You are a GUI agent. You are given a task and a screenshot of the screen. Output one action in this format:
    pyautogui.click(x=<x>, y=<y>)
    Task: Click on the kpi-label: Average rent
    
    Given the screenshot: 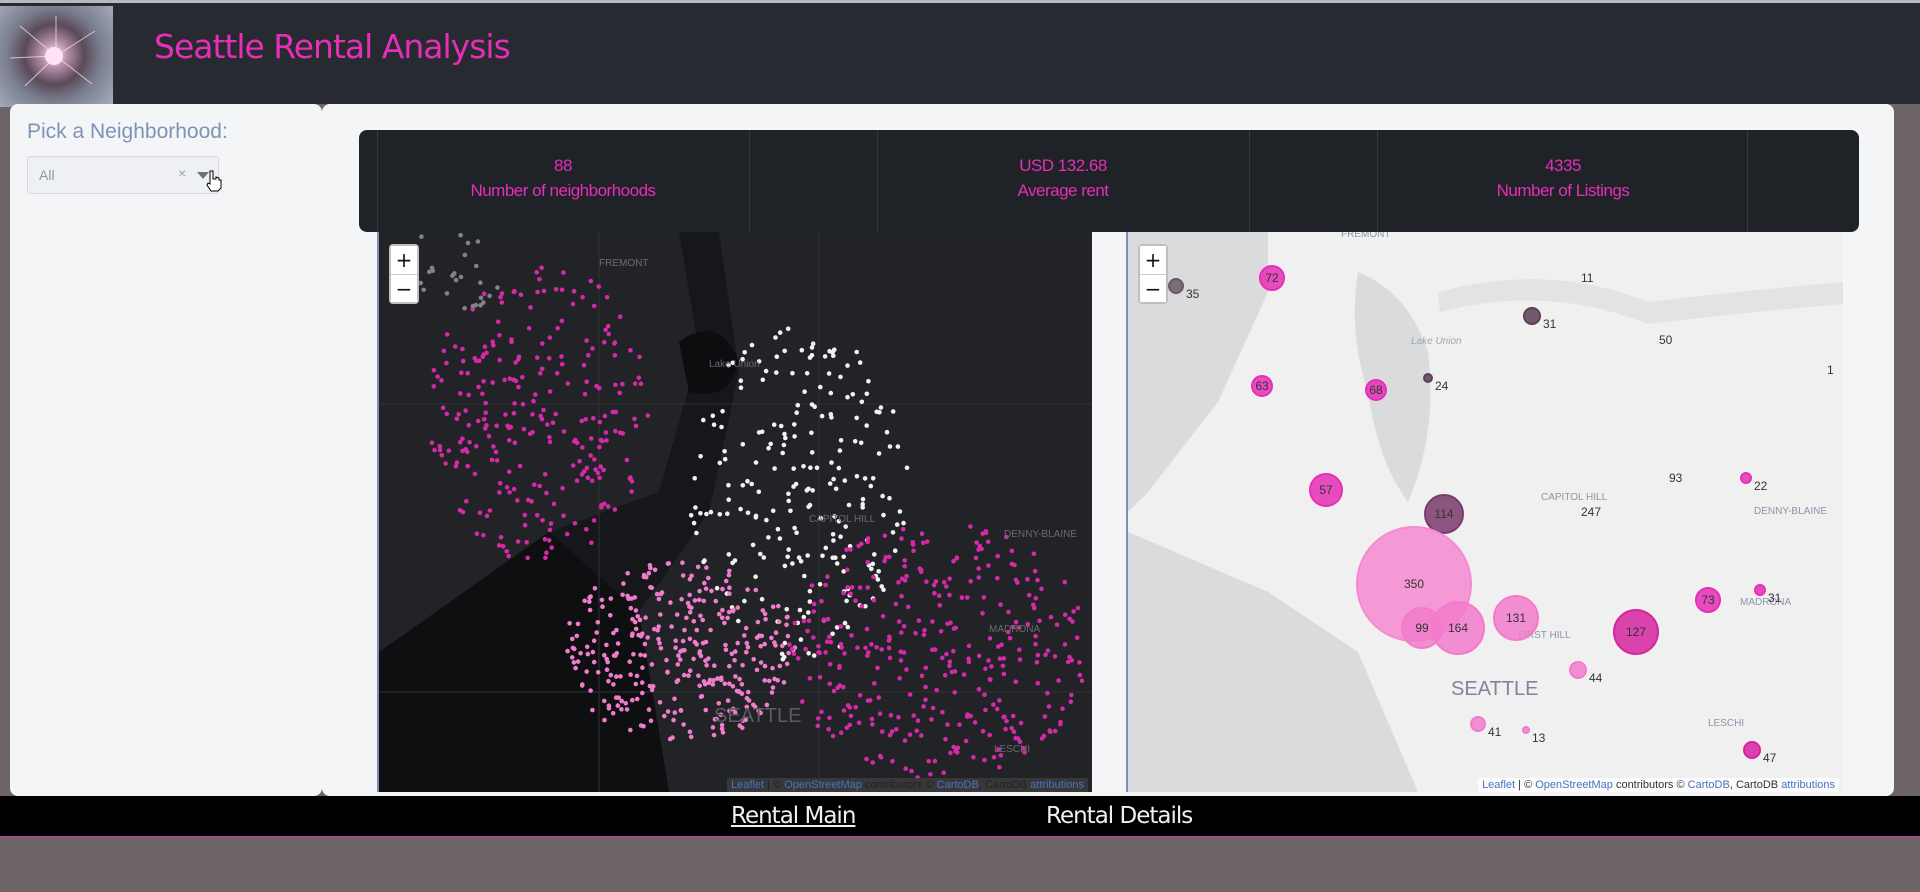 What is the action you would take?
    pyautogui.click(x=1063, y=190)
    